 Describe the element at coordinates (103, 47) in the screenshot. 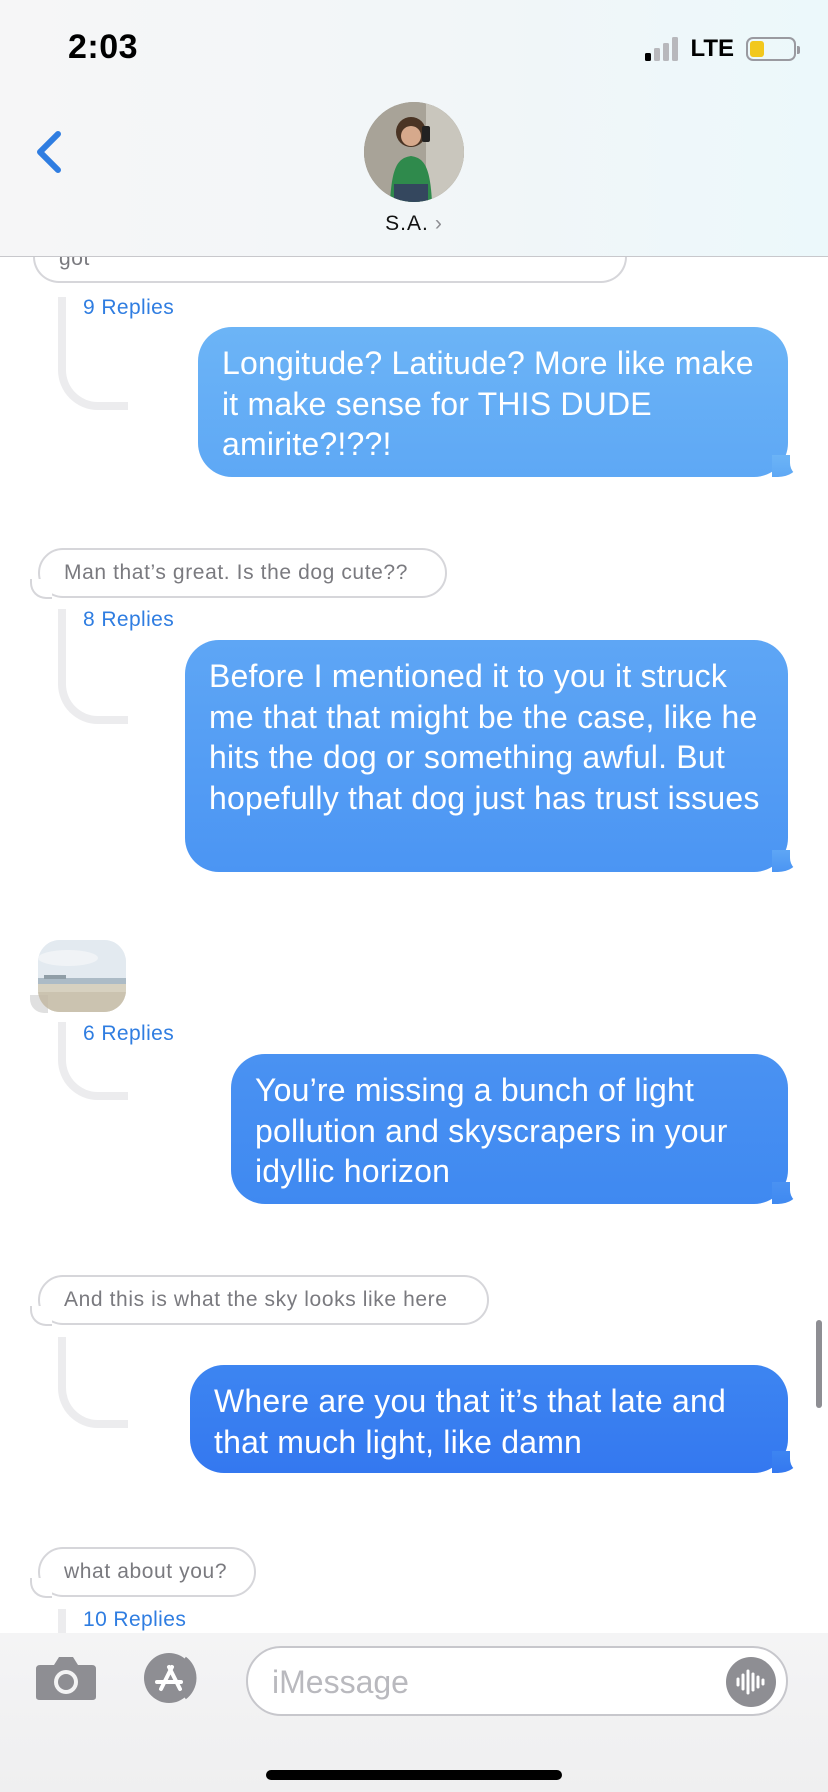

I see `status-time: 2:03` at that location.